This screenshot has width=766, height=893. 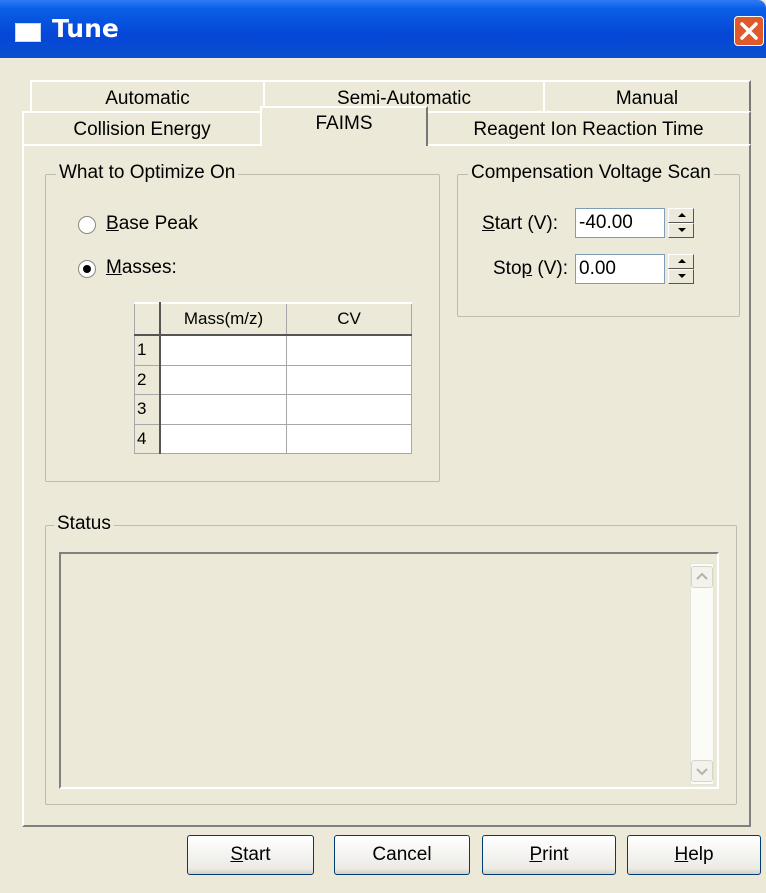 I want to click on start-button-label: tart, so click(x=257, y=854).